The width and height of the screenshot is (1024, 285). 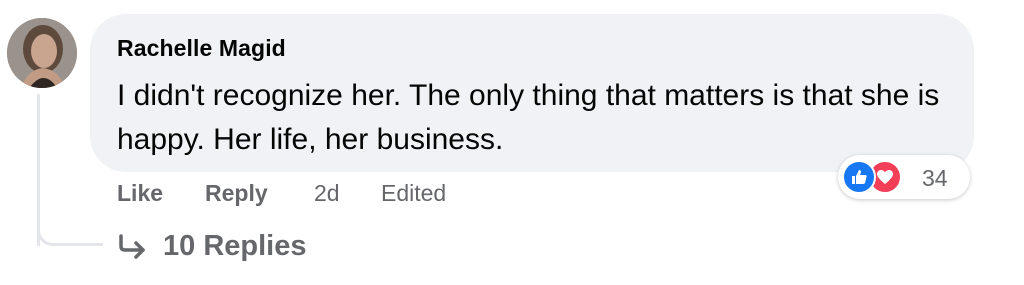 What do you see at coordinates (904, 177) in the screenshot?
I see `reactions-summary: 34` at bounding box center [904, 177].